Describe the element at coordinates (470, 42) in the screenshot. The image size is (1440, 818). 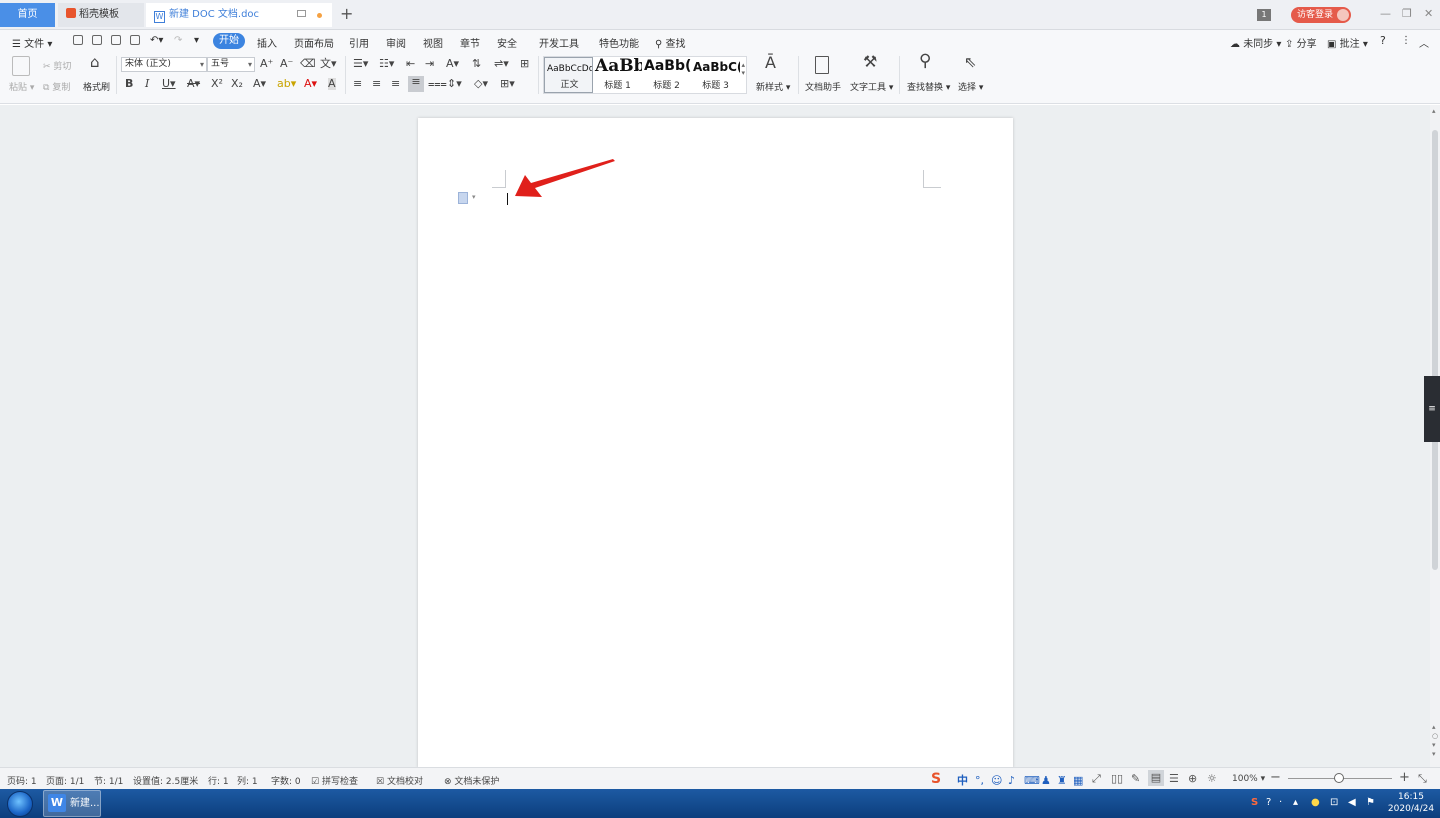
I see `tab-chapter: 章节` at that location.